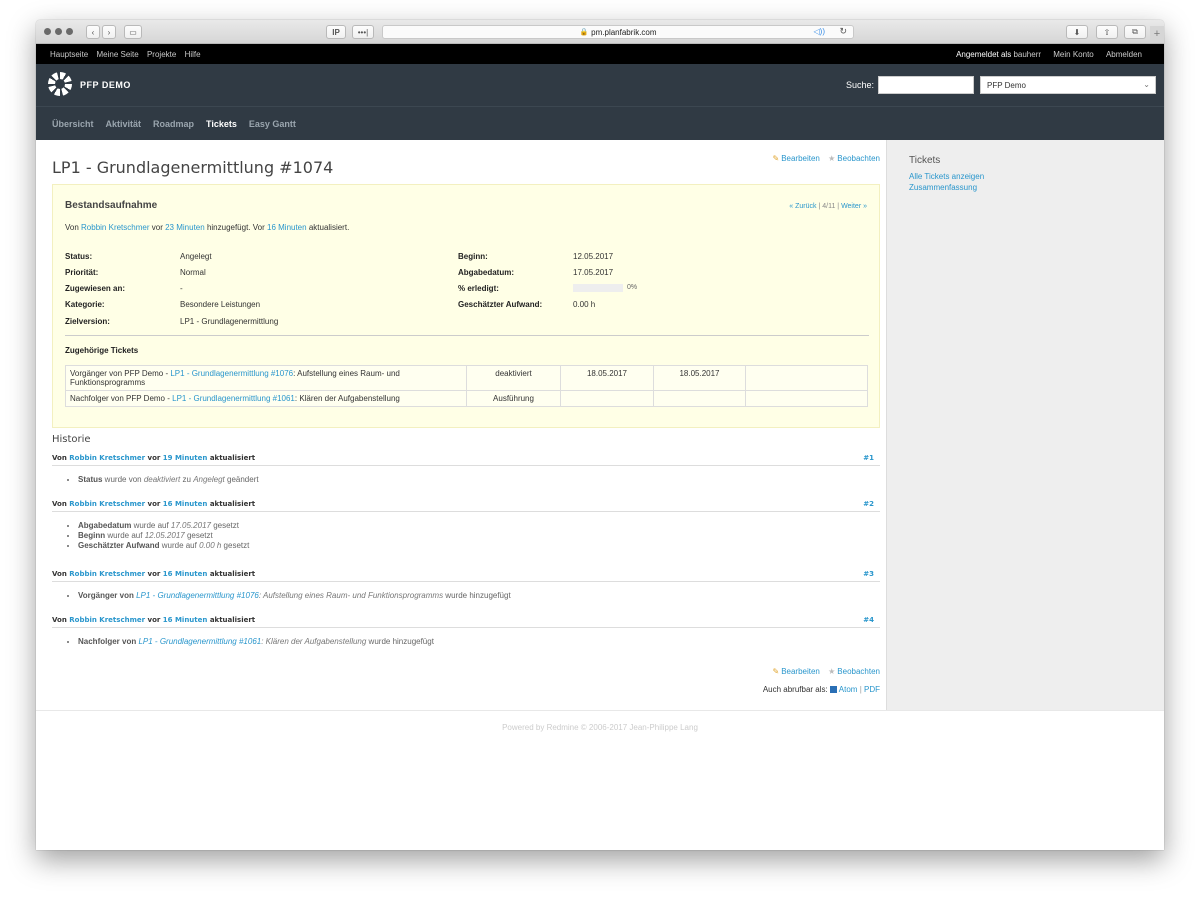  Describe the element at coordinates (233, 398) in the screenshot. I see `relation-link: LP1 - Grundlagenermittlung #1061` at that location.